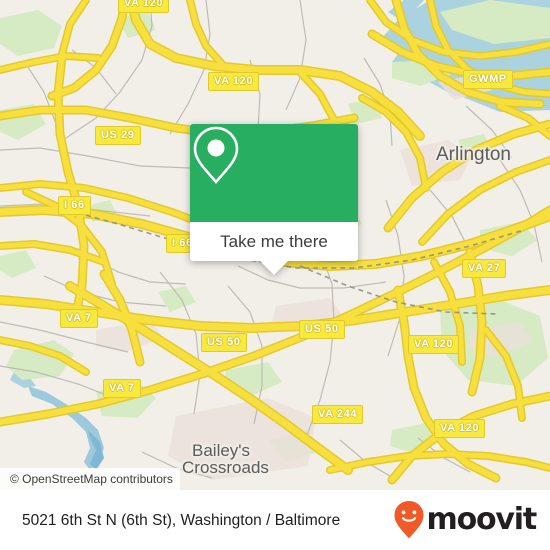 This screenshot has width=550, height=550. I want to click on popup-action-area: Take me there, so click(274, 241).